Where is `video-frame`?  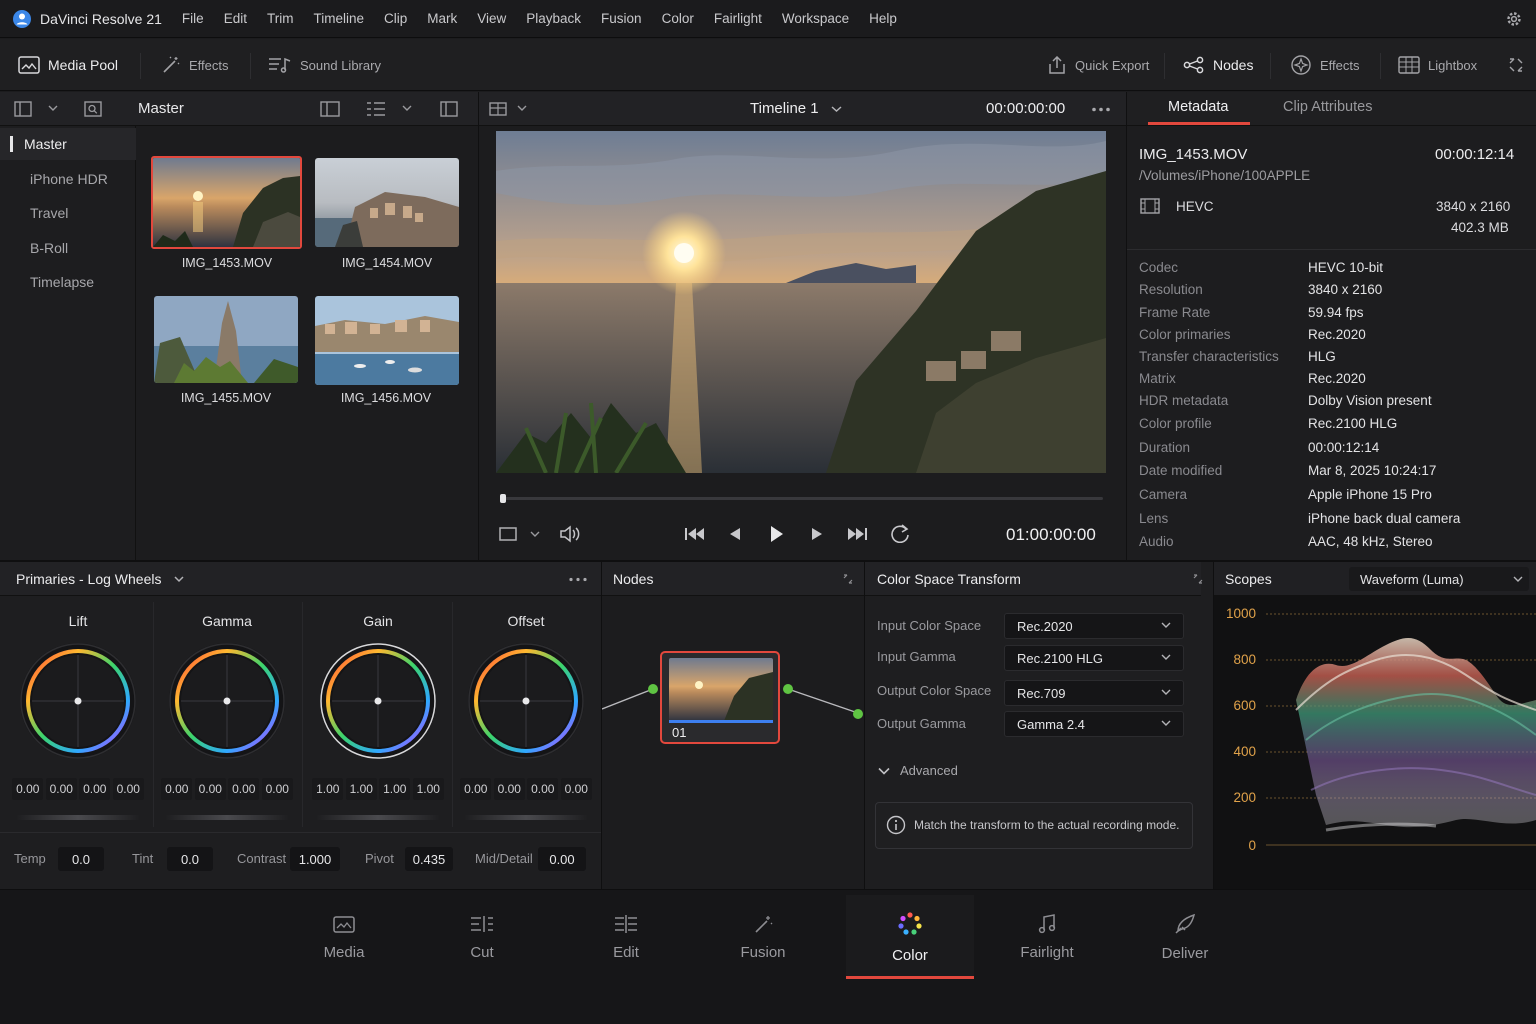
video-frame is located at coordinates (801, 302).